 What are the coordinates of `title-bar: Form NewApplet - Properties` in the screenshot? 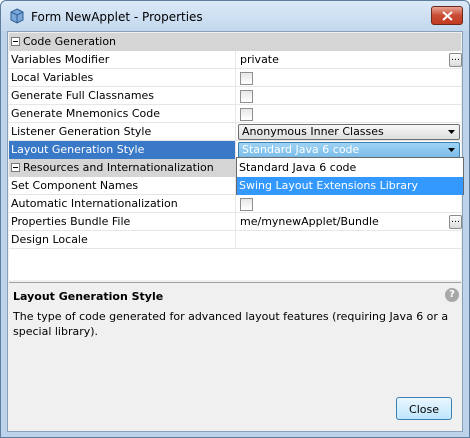 It's located at (235, 16).